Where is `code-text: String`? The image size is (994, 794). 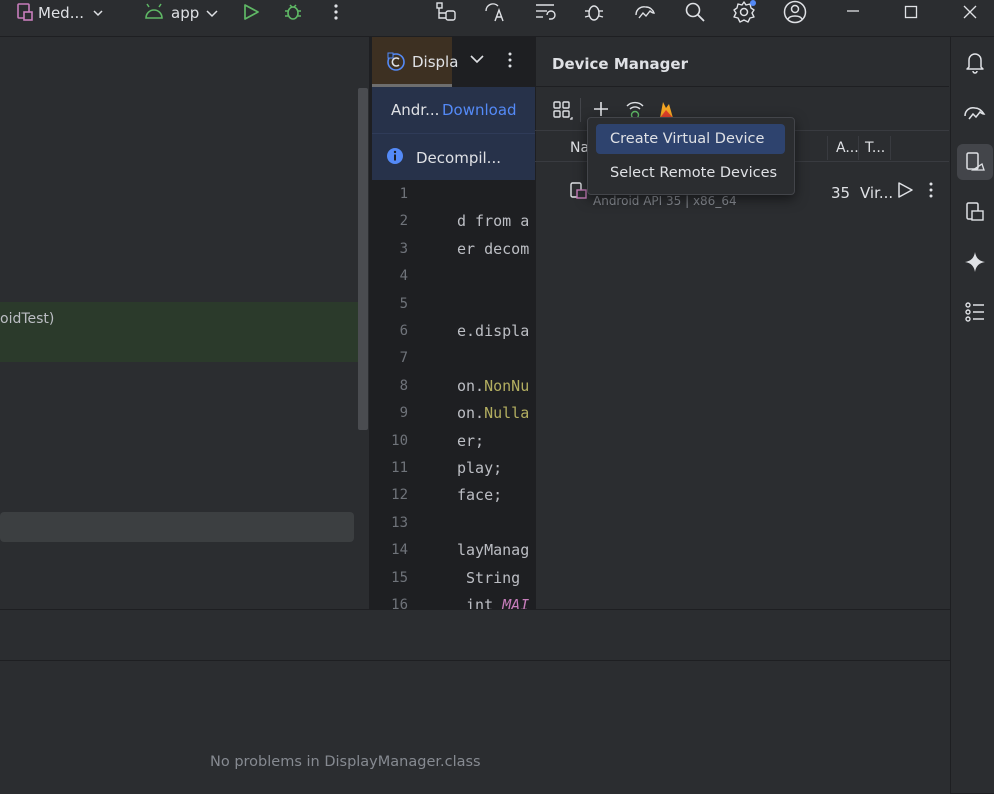
code-text: String is located at coordinates (489, 577).